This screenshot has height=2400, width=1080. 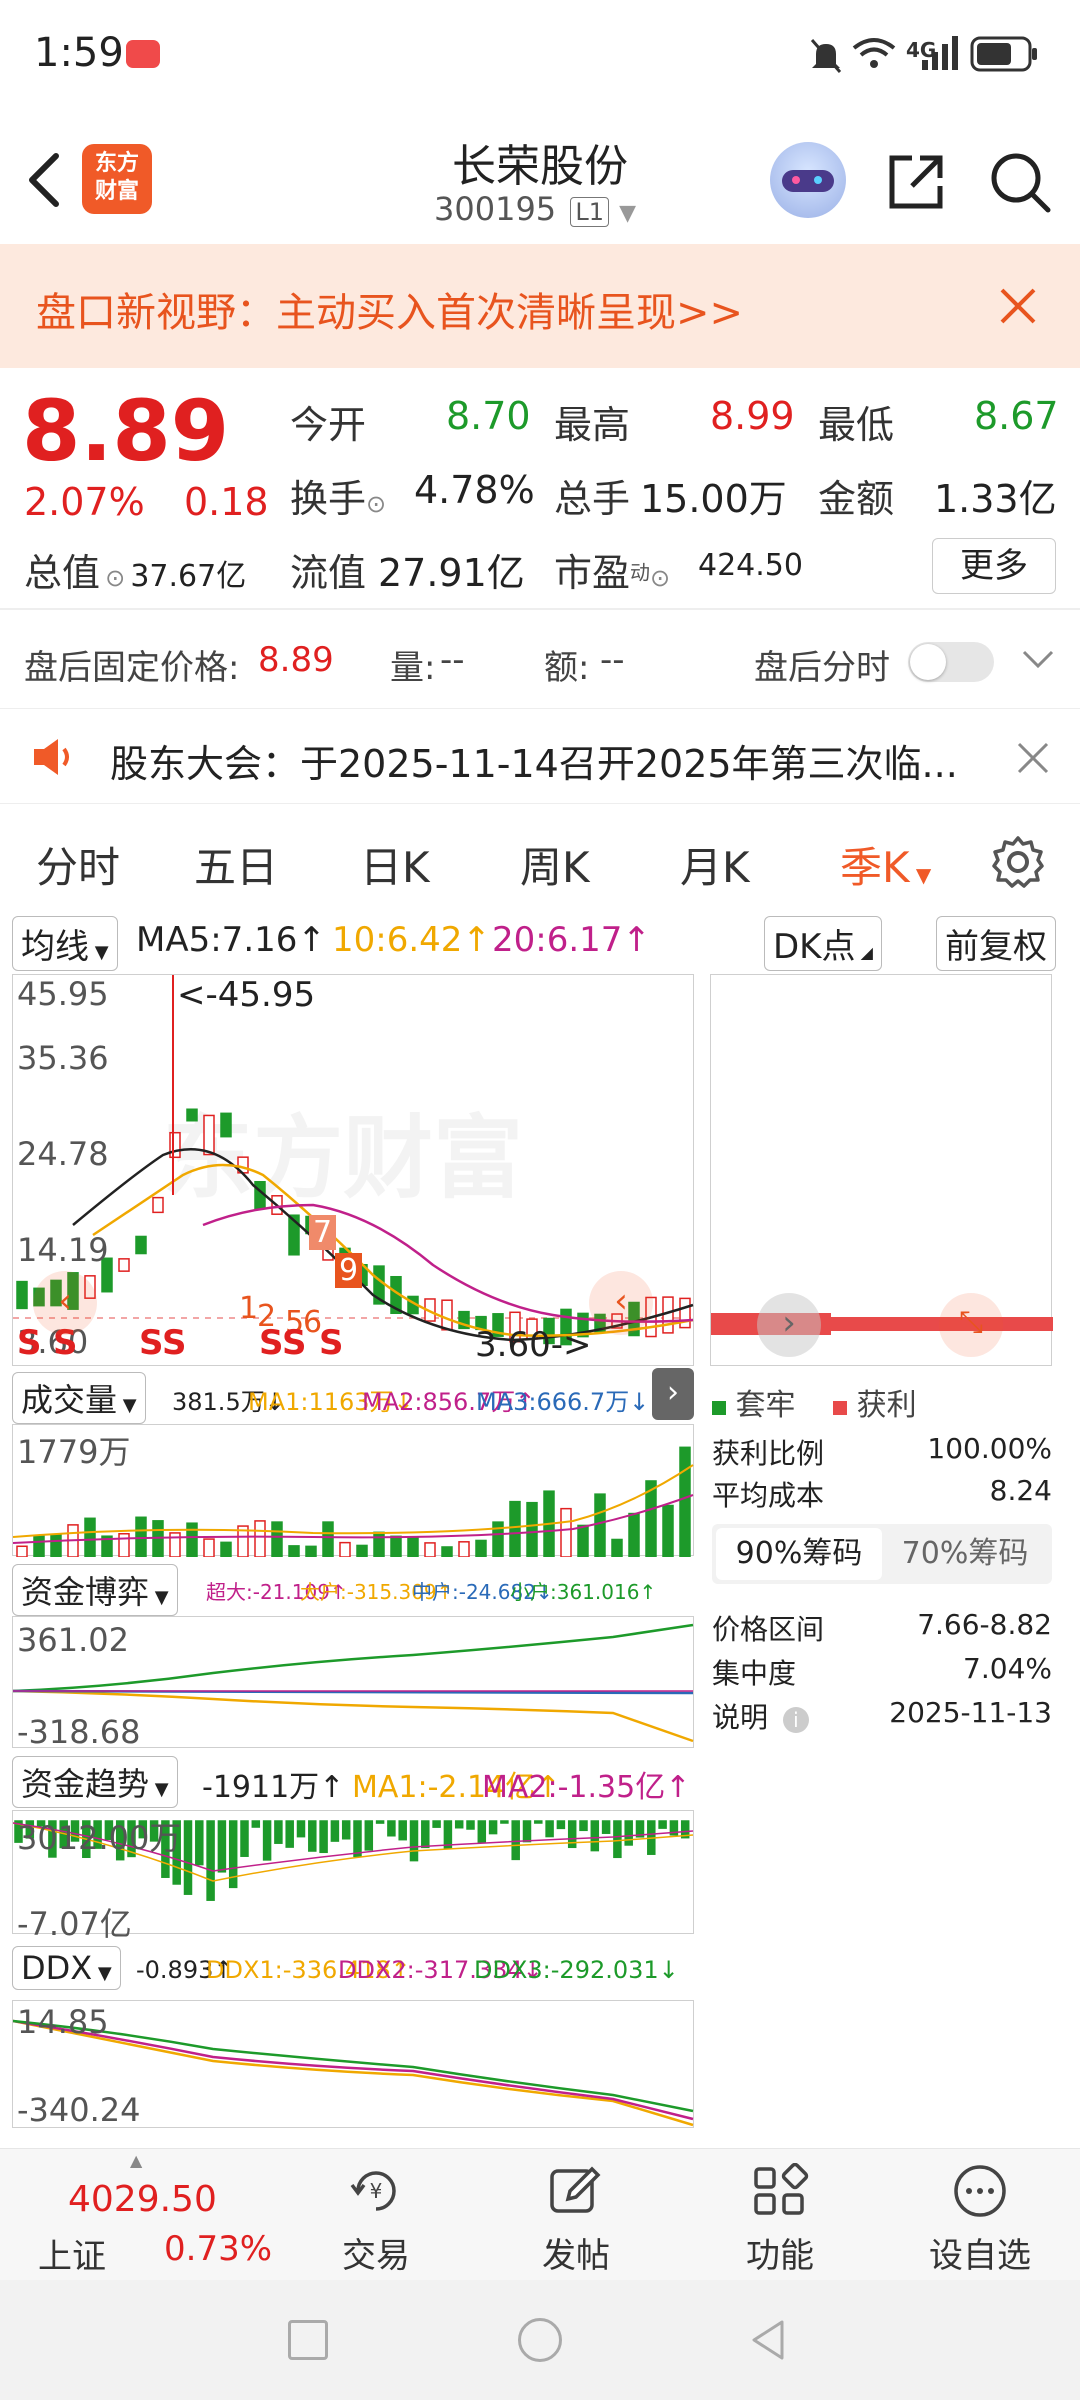 I want to click on stock-code-row: 300195 L1 ▼, so click(x=535, y=209).